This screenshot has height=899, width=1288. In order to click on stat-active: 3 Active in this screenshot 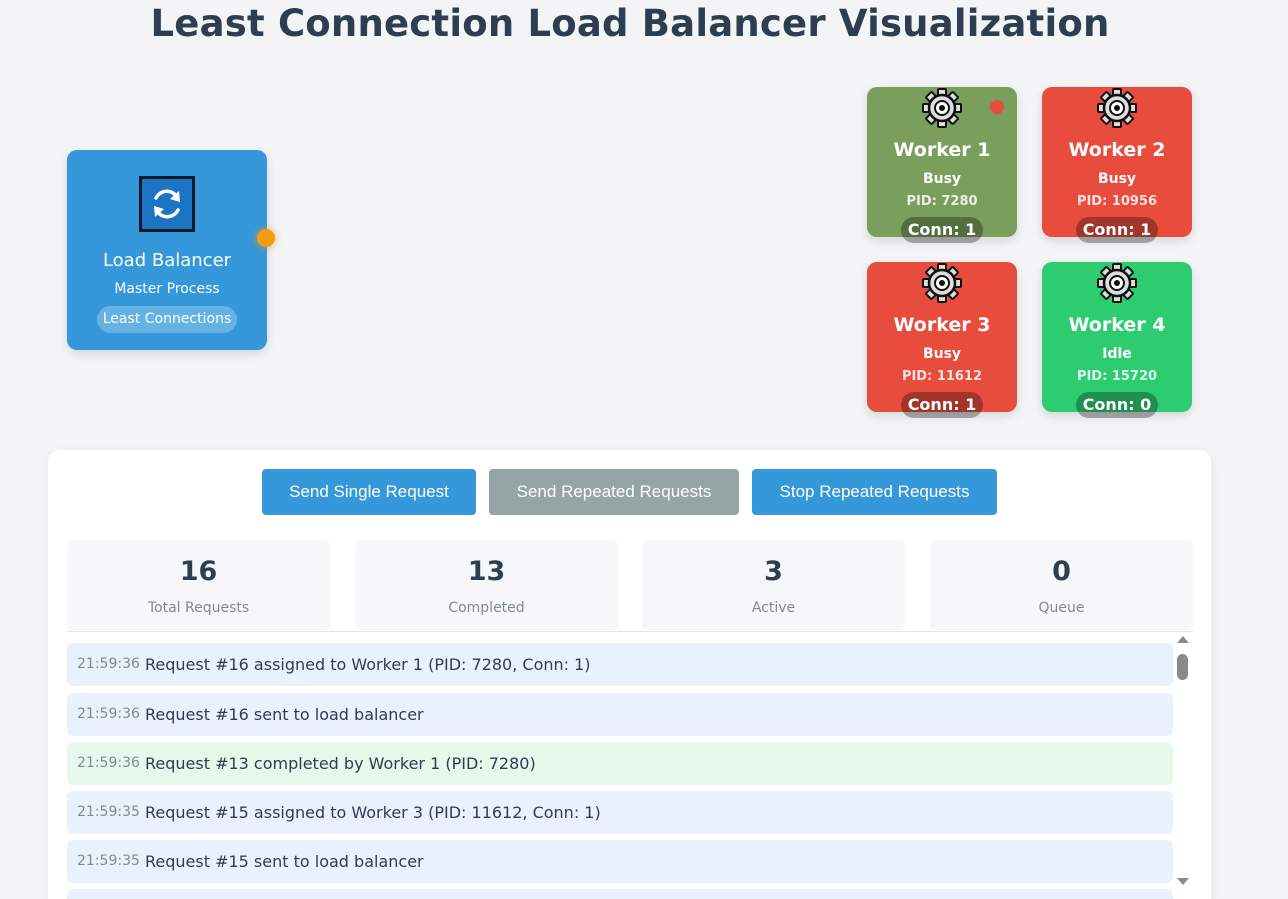, I will do `click(773, 585)`.